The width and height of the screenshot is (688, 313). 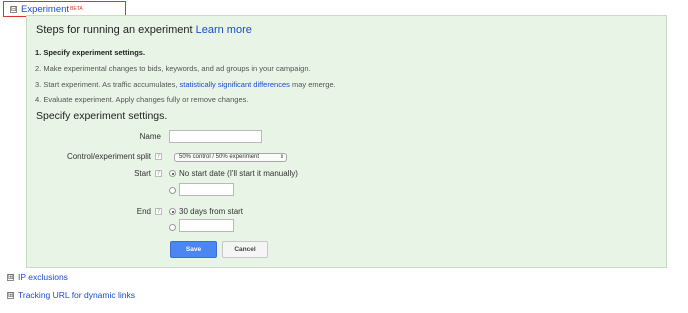 I want to click on end-label: End, so click(x=143, y=211).